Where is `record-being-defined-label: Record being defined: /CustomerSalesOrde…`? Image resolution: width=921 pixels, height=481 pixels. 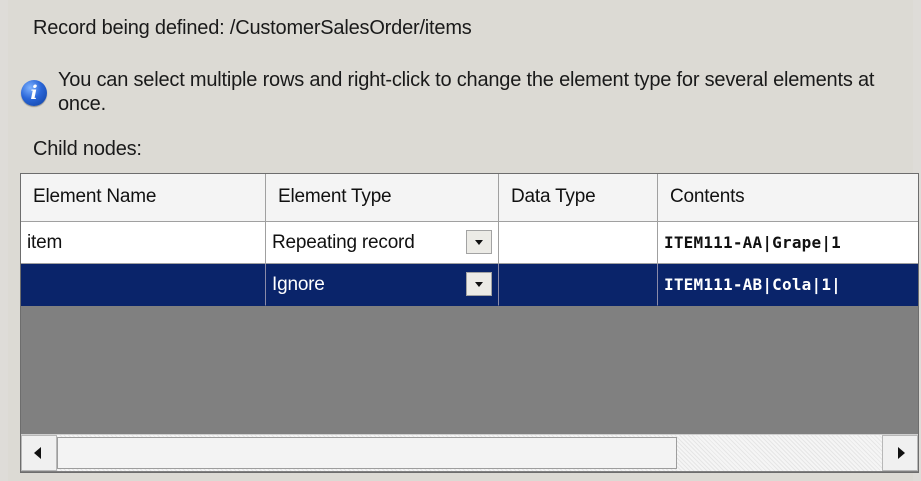 record-being-defined-label: Record being defined: /CustomerSalesOrde… is located at coordinates (252, 28).